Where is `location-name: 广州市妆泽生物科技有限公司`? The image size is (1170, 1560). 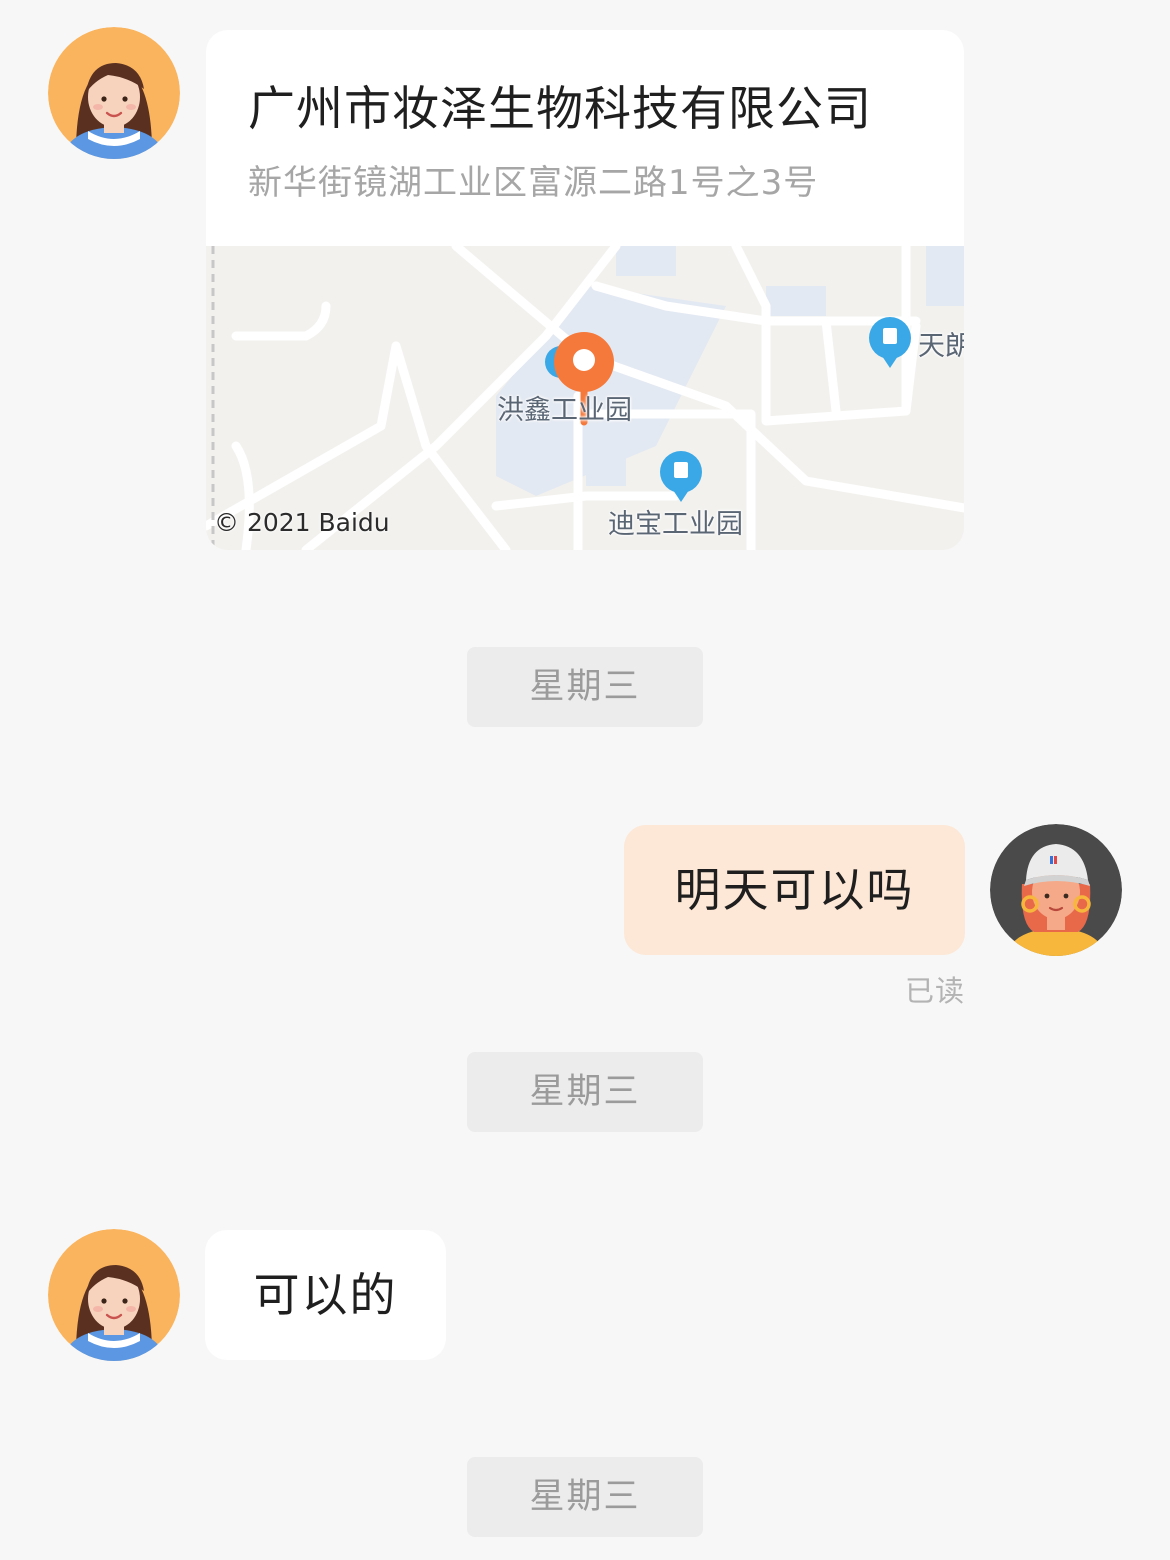
location-name: 广州市妆泽生物科技有限公司 is located at coordinates (560, 109).